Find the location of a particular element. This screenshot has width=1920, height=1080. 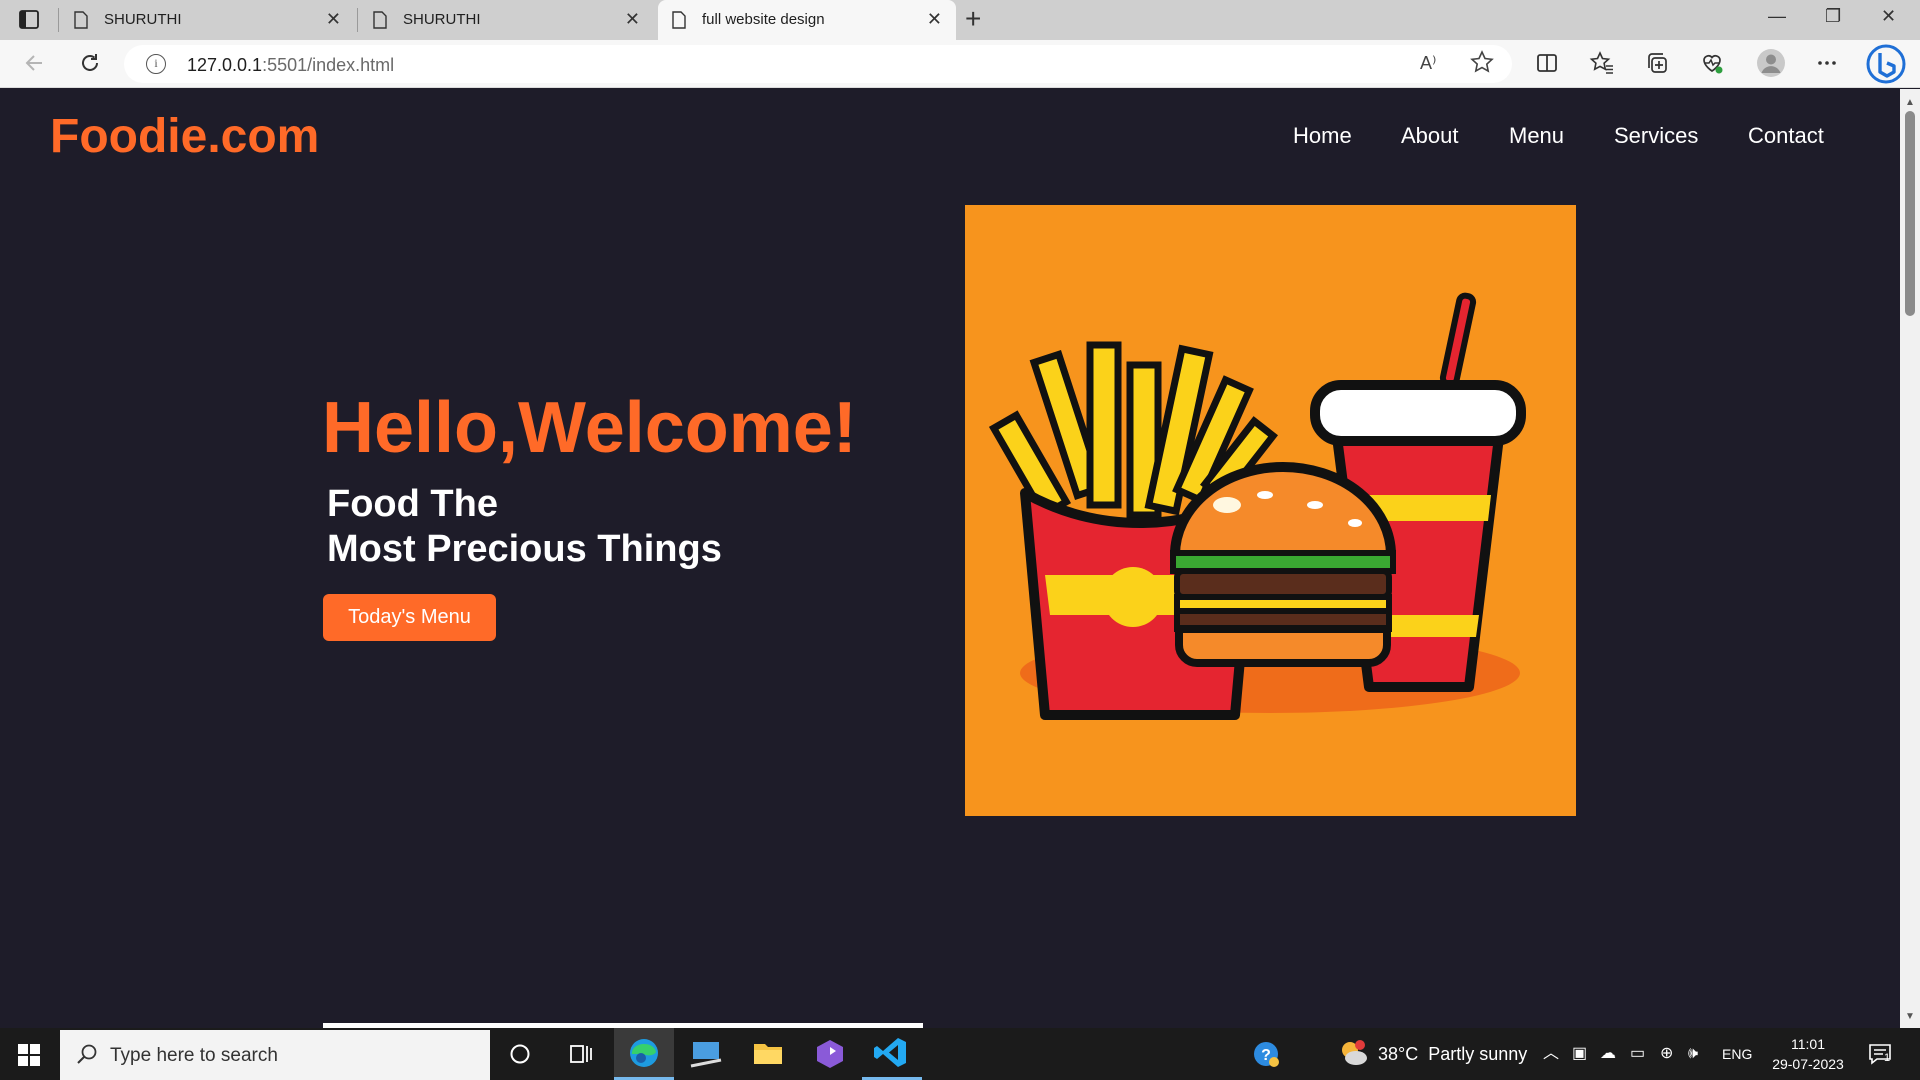

performance-icon is located at coordinates (1712, 63).